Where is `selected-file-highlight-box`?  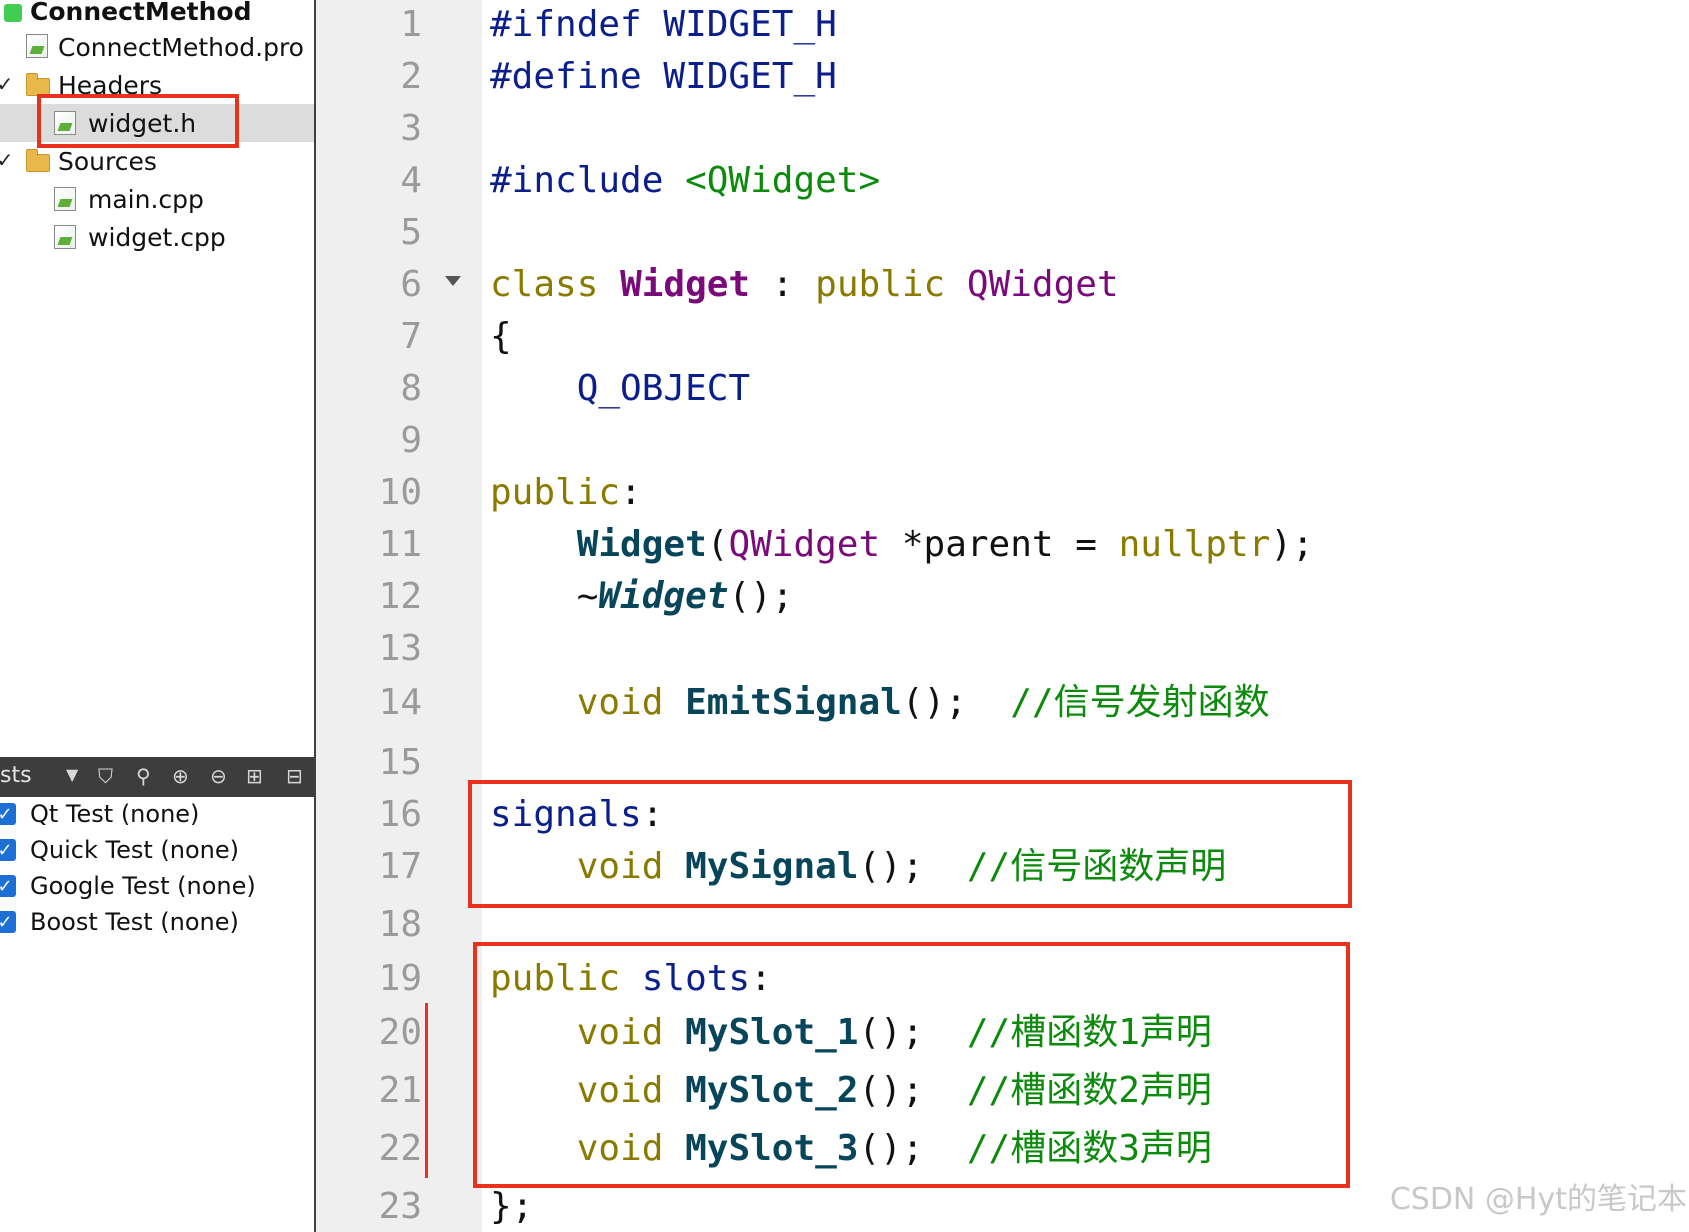 selected-file-highlight-box is located at coordinates (138, 121).